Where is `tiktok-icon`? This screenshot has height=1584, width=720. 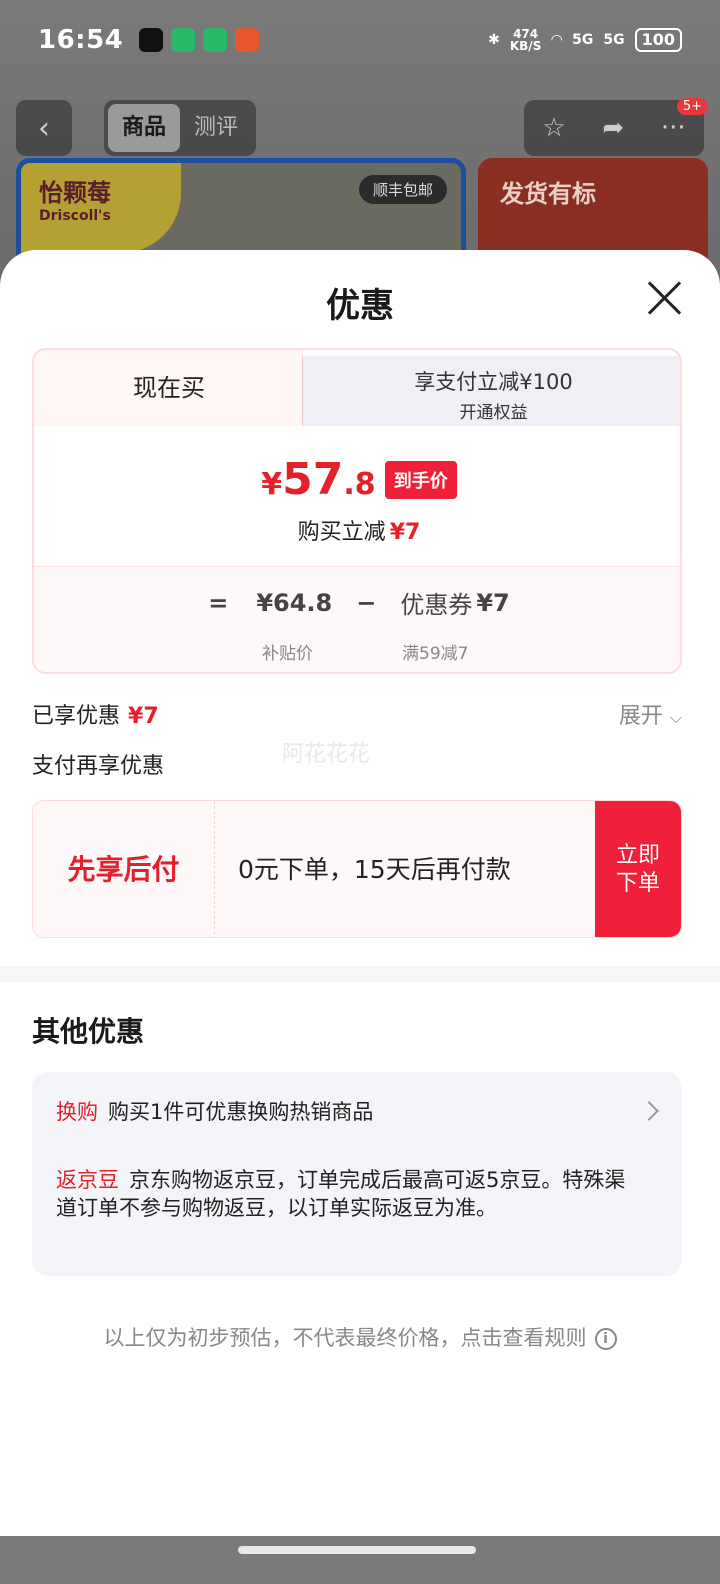
tiktok-icon is located at coordinates (151, 40).